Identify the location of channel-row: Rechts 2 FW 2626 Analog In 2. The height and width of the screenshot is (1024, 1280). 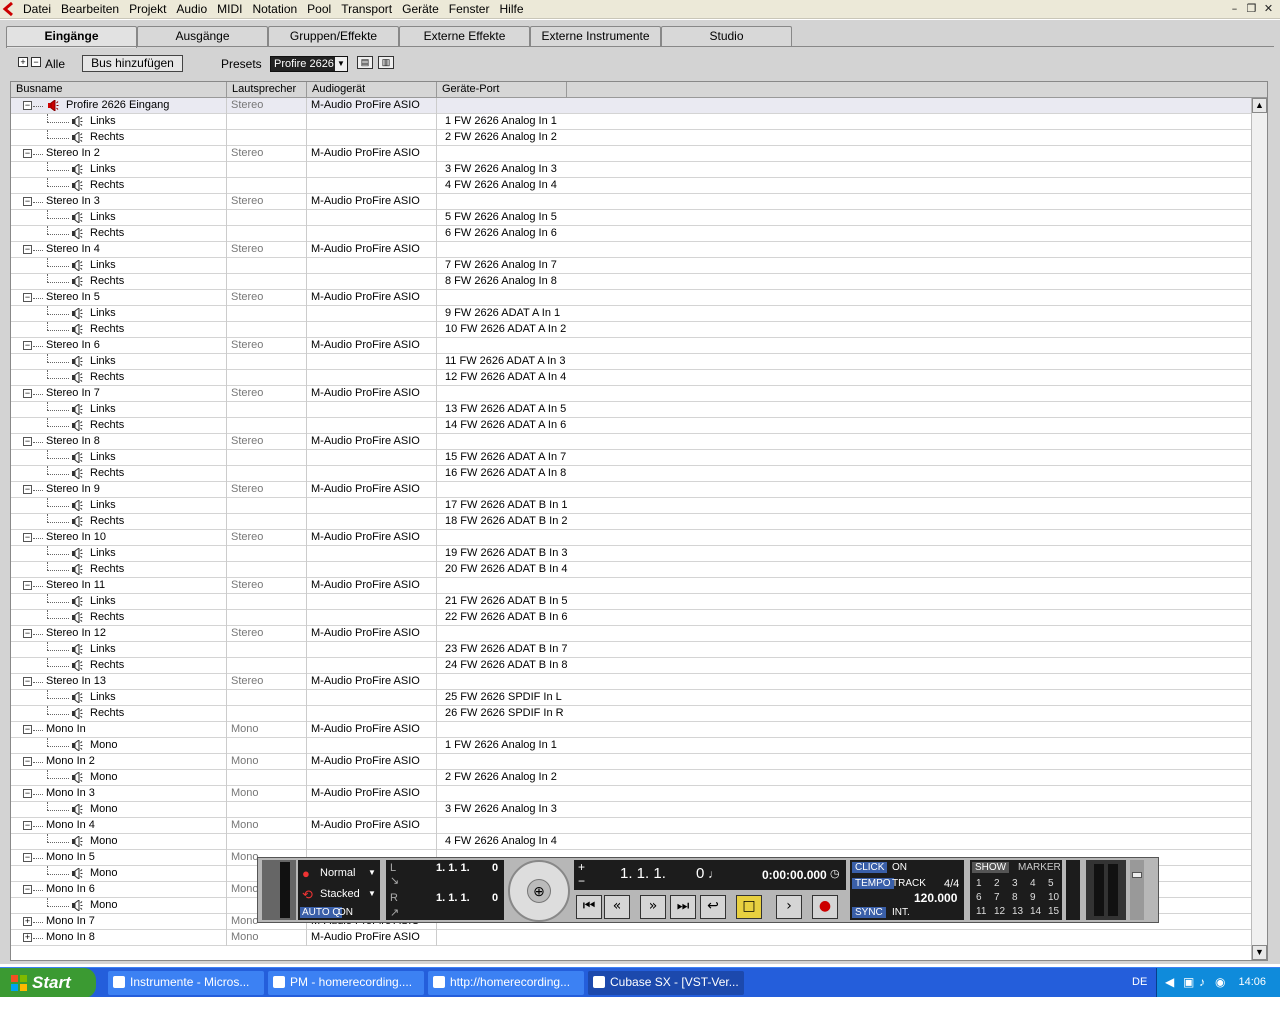
(631, 138).